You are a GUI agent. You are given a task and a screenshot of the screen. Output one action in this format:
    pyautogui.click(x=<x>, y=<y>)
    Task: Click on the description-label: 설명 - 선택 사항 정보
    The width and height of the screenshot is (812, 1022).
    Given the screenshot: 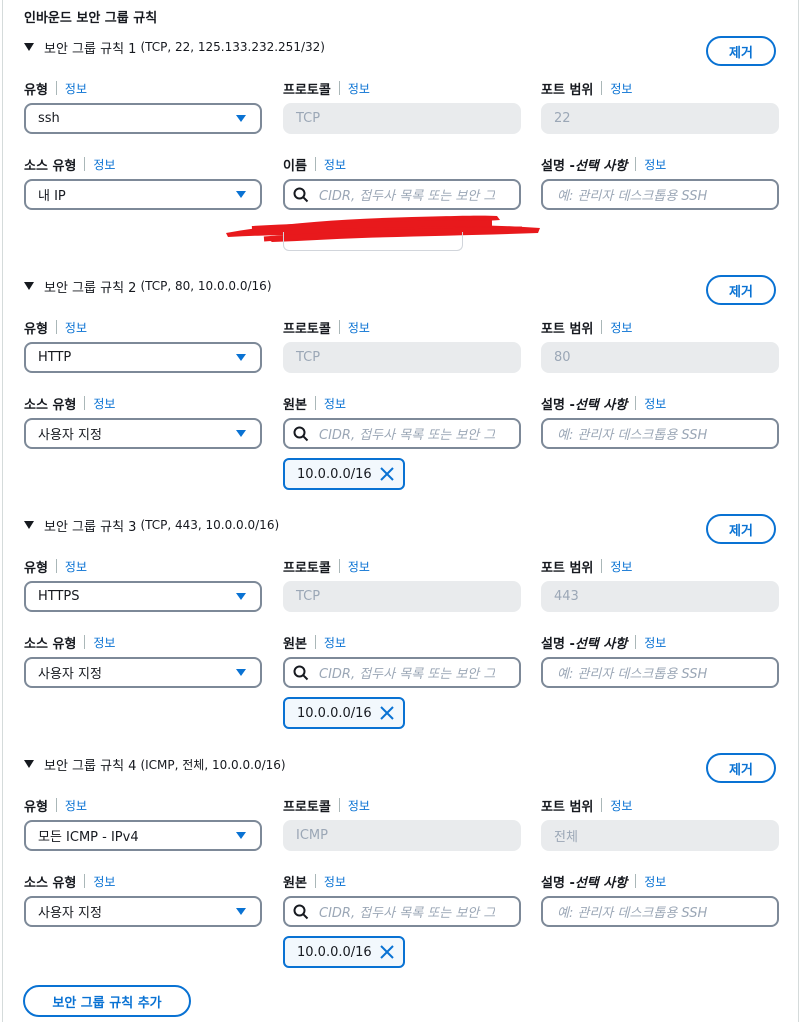 What is the action you would take?
    pyautogui.click(x=603, y=164)
    